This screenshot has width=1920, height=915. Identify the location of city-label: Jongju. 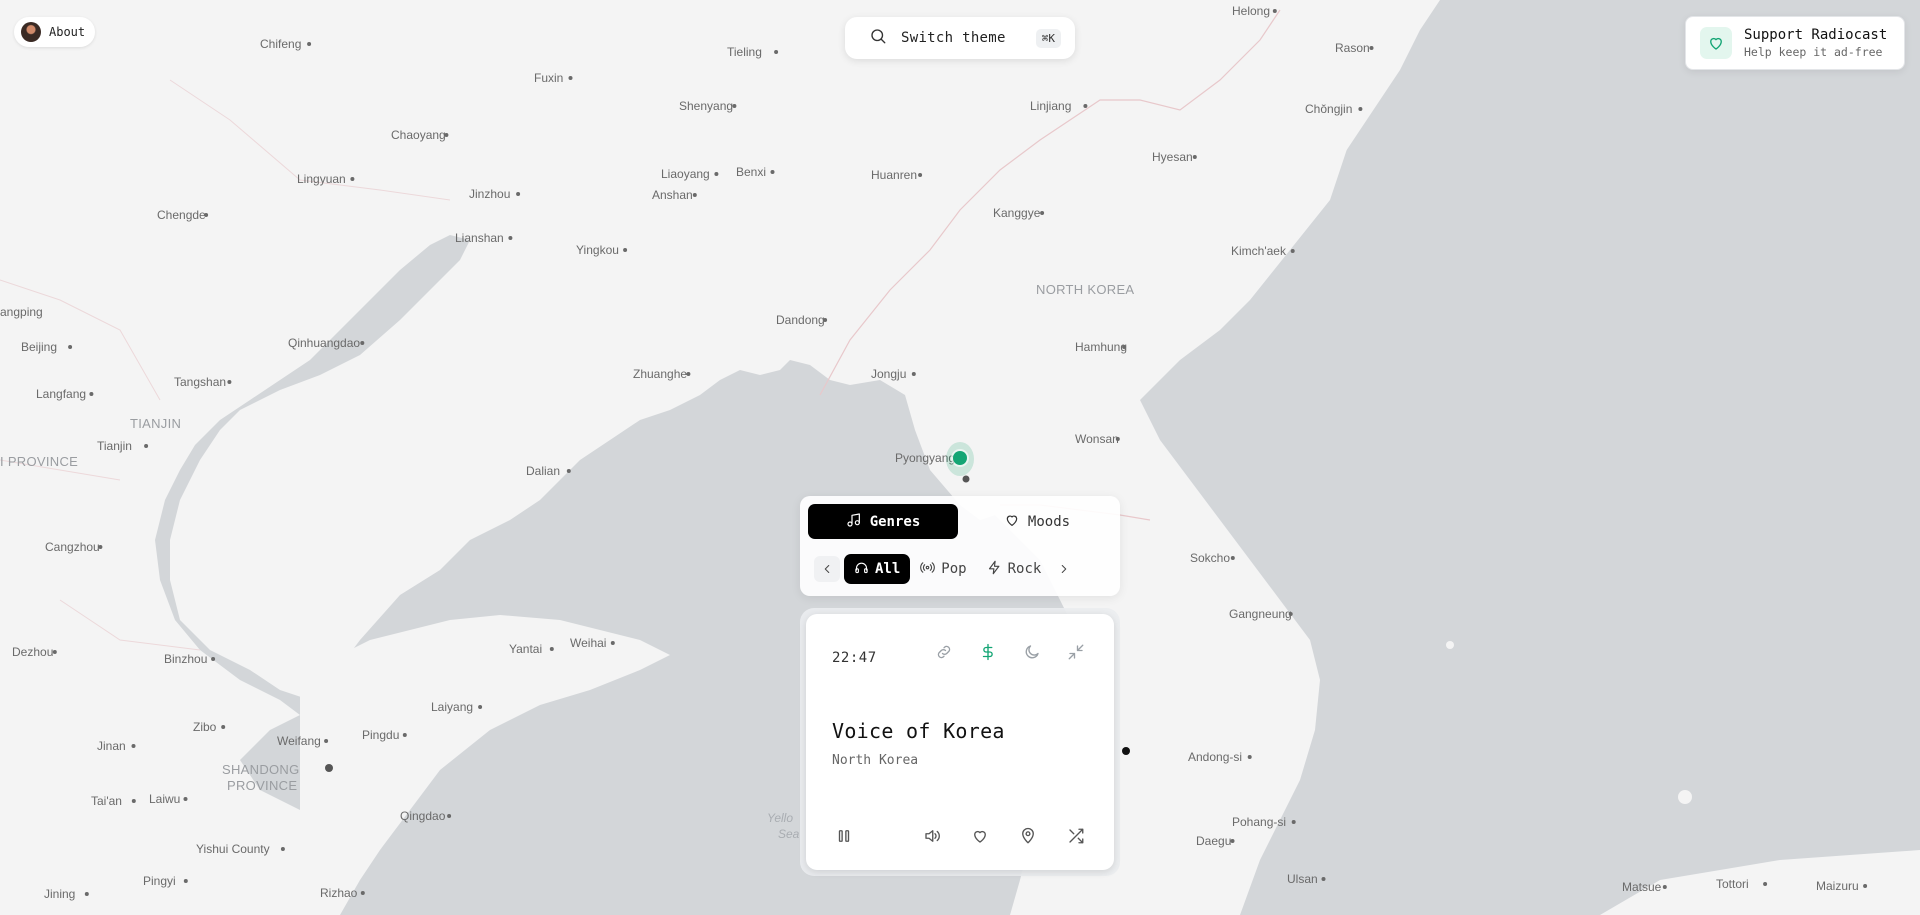
(888, 374).